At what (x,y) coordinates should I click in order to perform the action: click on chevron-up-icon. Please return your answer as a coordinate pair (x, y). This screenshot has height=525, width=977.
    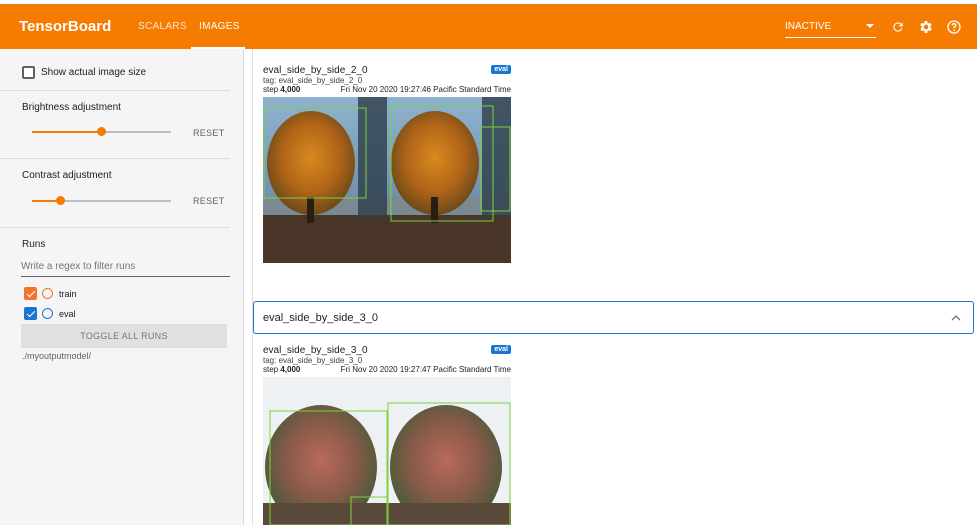
    Looking at the image, I should click on (956, 317).